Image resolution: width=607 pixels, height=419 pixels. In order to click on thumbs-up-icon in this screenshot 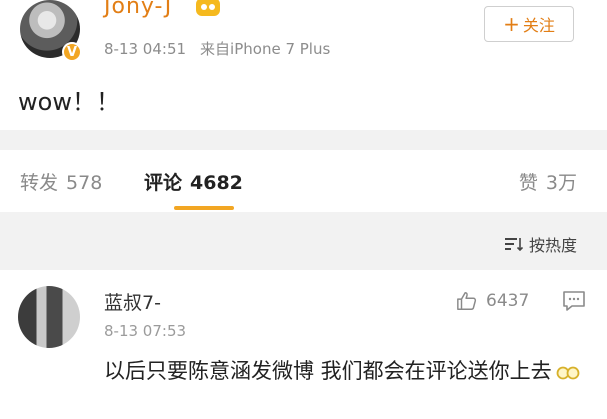, I will do `click(467, 301)`.